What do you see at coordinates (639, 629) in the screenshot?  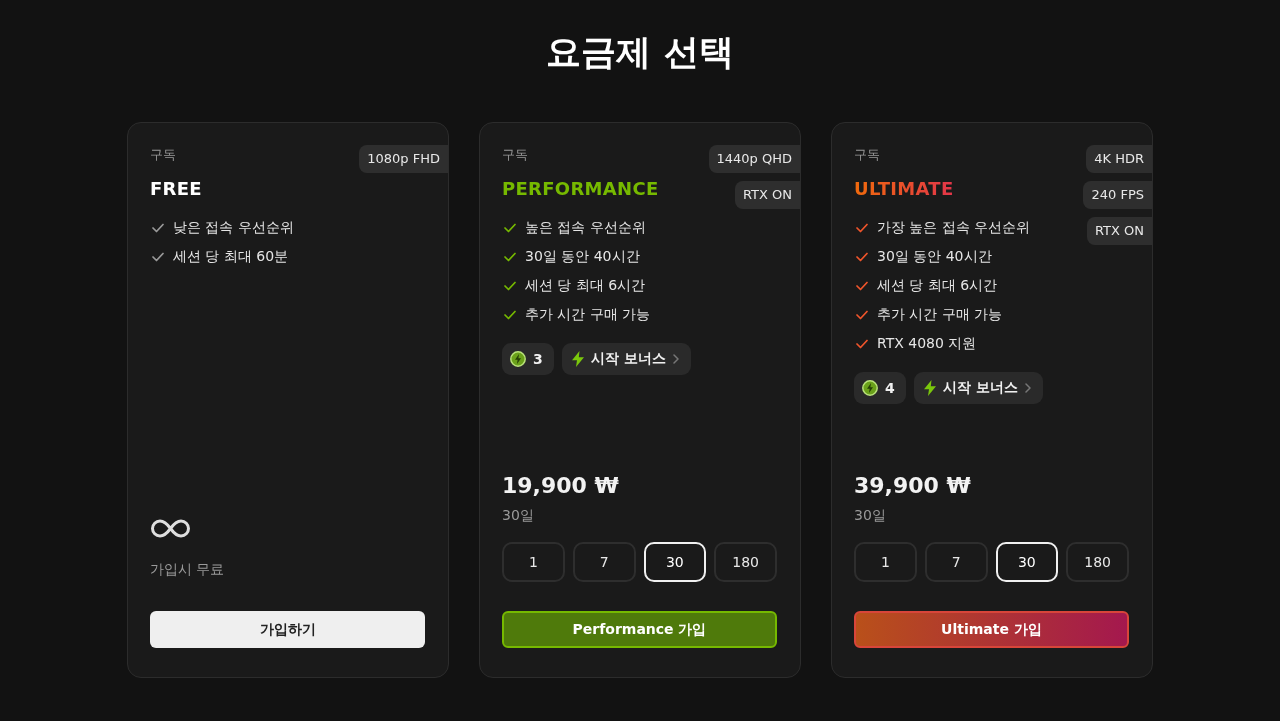 I see `signup-button: Performance 가입` at bounding box center [639, 629].